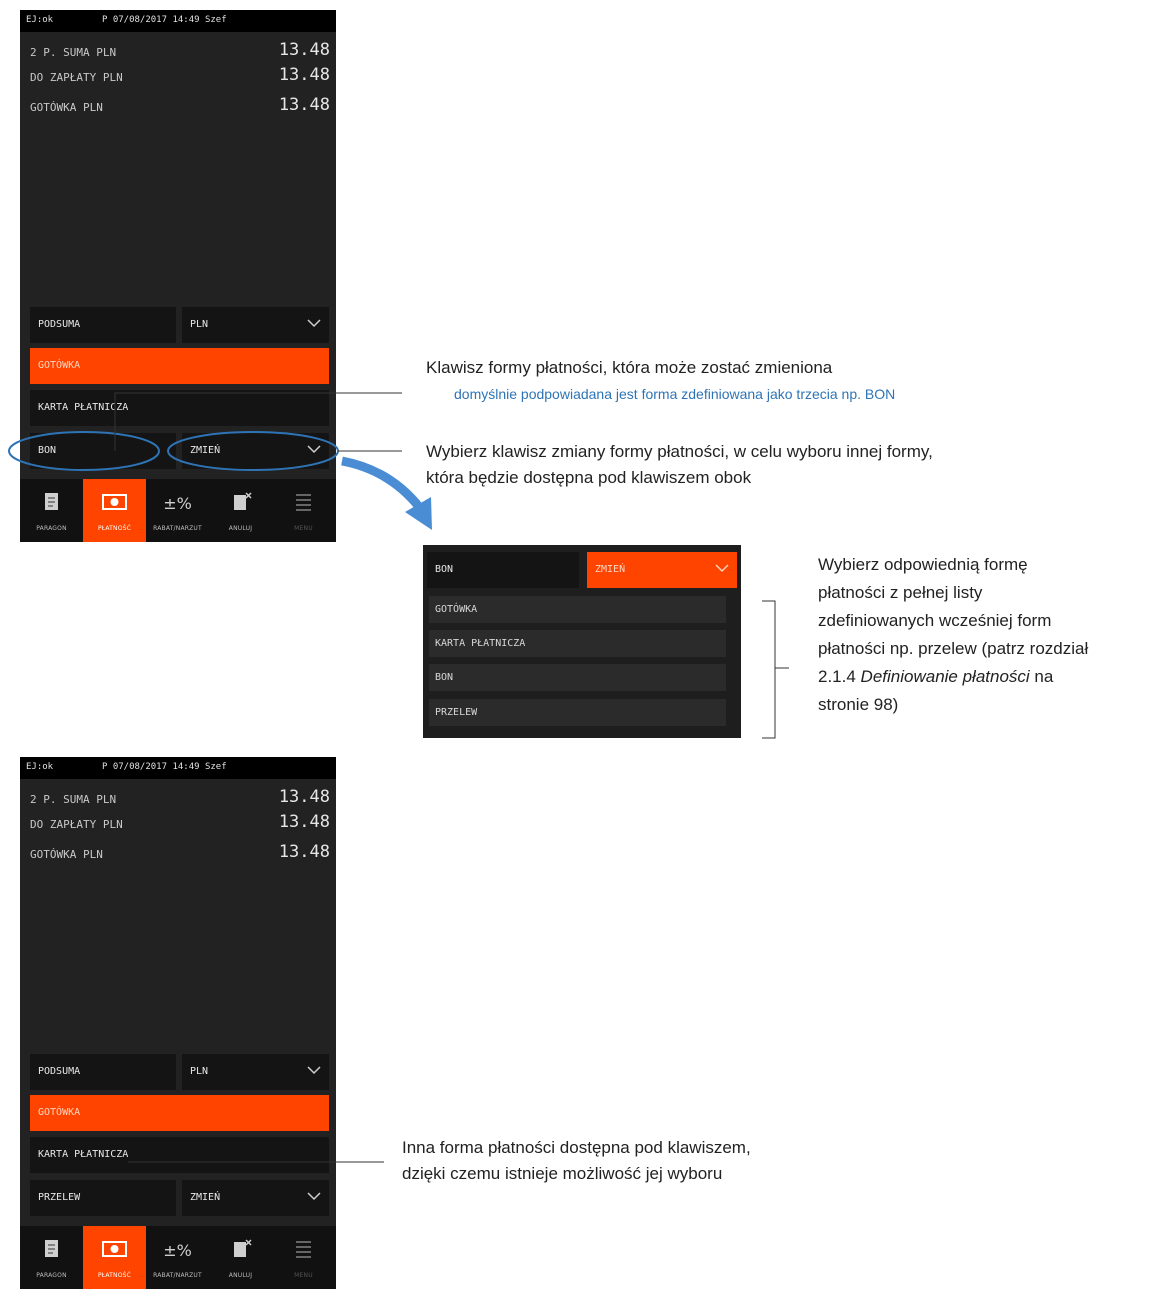  I want to click on option-bon: BON, so click(577, 677).